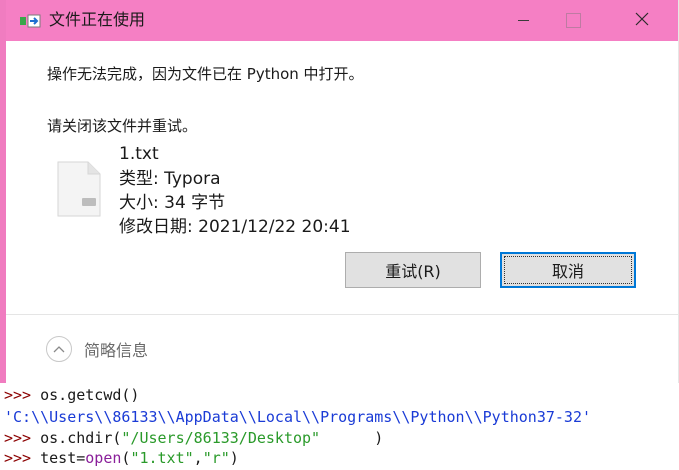 This screenshot has width=679, height=470. What do you see at coordinates (216, 458) in the screenshot?
I see `shell-string: "r"` at bounding box center [216, 458].